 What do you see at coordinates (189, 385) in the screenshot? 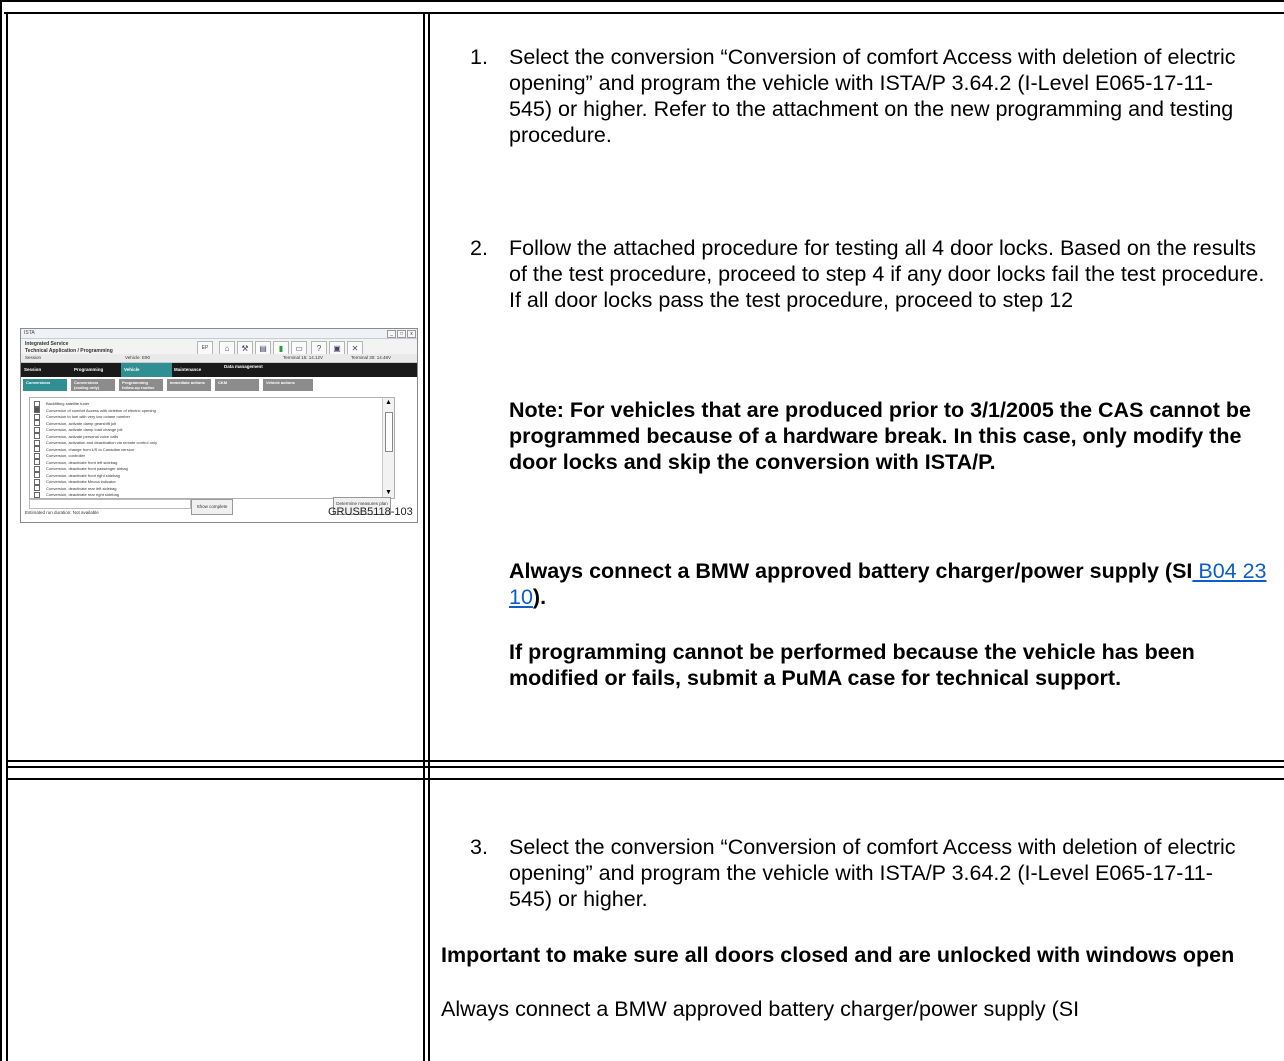
I see `tab-immediate-actions: Immediate actions` at bounding box center [189, 385].